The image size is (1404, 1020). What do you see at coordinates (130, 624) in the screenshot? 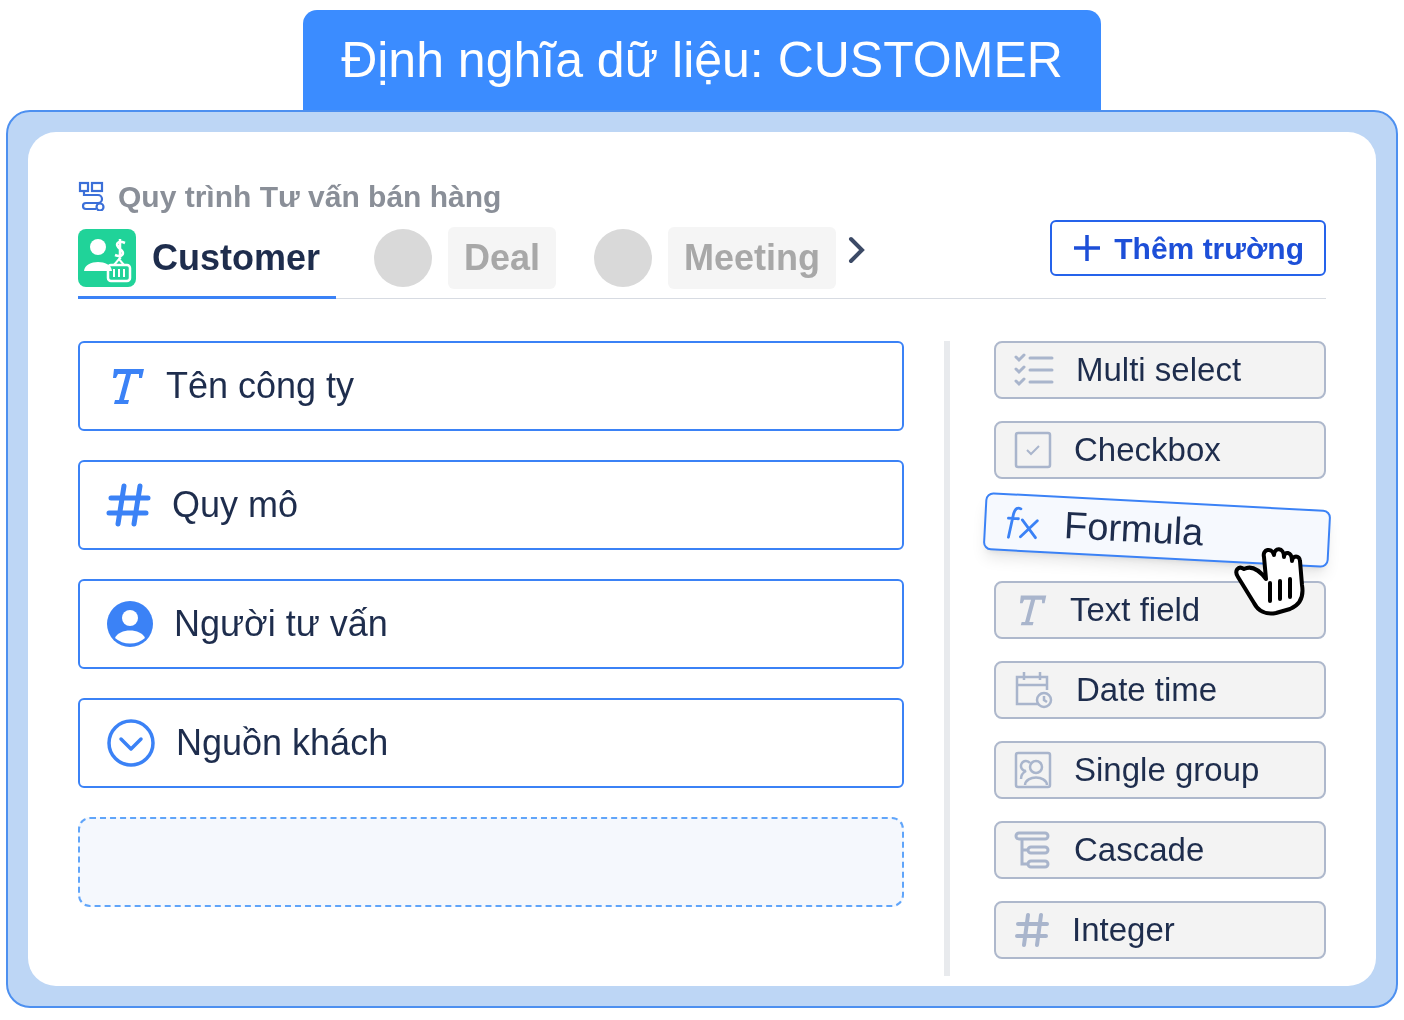
I see `user-avatar-icon` at bounding box center [130, 624].